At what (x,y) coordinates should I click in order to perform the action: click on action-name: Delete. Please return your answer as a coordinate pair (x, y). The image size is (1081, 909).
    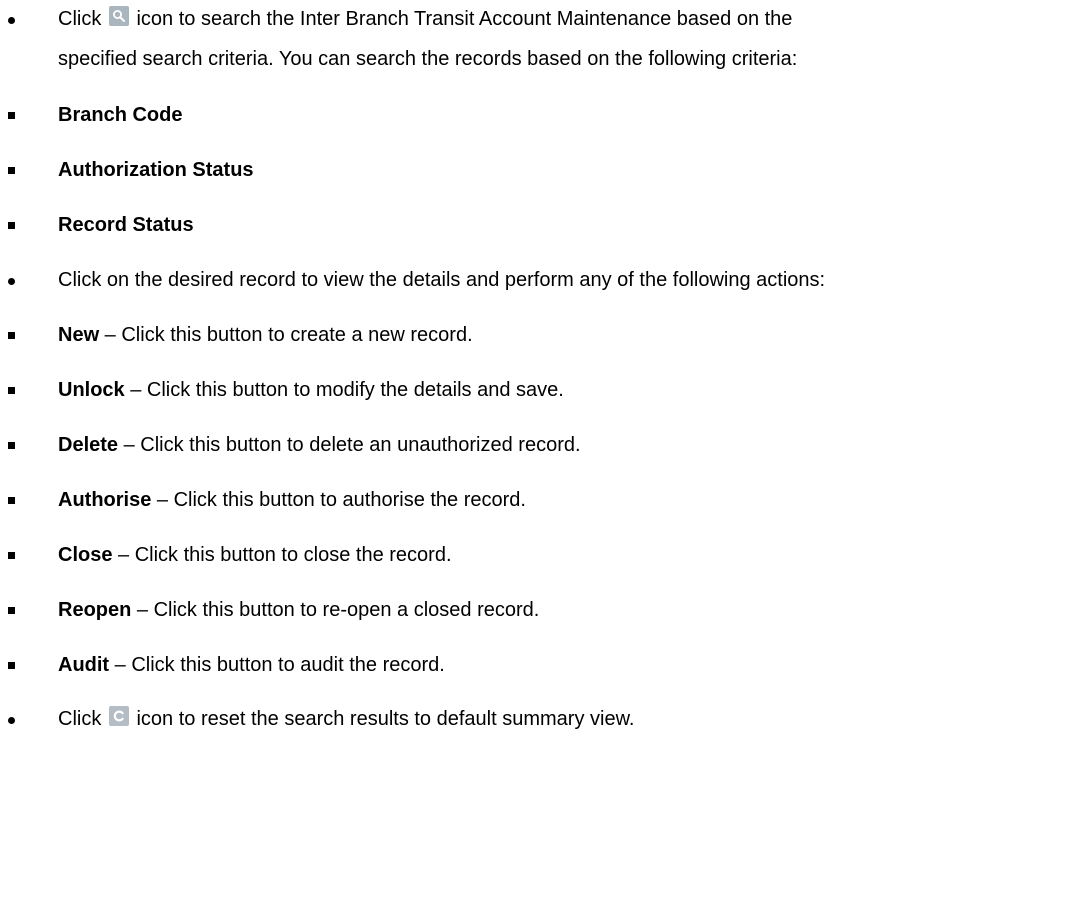
    Looking at the image, I should click on (88, 445).